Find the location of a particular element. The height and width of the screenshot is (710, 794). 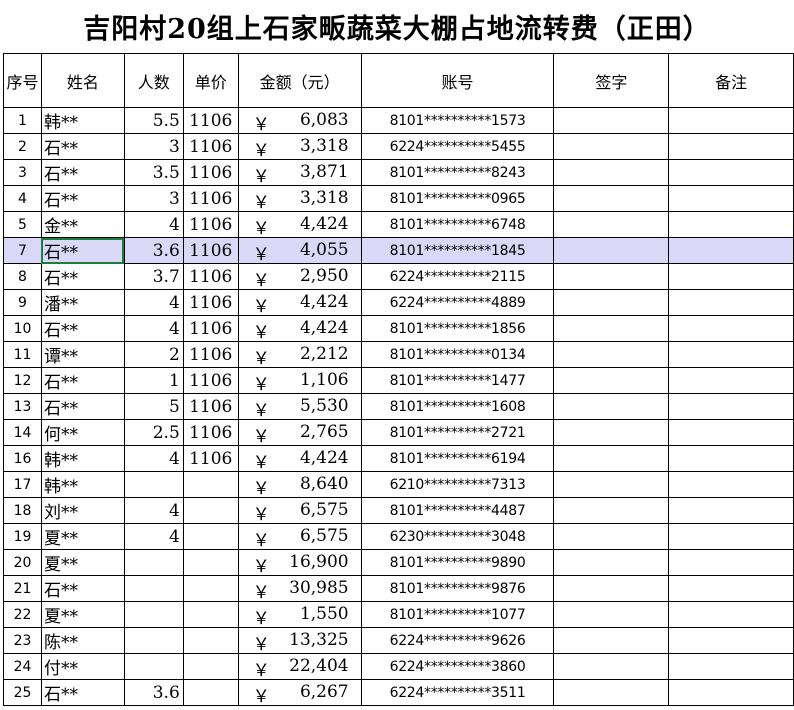

row-index-cell: 1 is located at coordinates (22, 120).